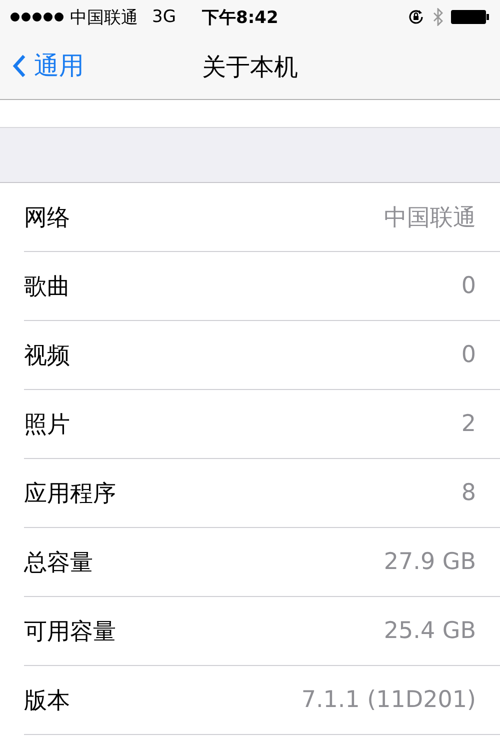 The width and height of the screenshot is (500, 750). Describe the element at coordinates (58, 563) in the screenshot. I see `row-label: 总容量` at that location.